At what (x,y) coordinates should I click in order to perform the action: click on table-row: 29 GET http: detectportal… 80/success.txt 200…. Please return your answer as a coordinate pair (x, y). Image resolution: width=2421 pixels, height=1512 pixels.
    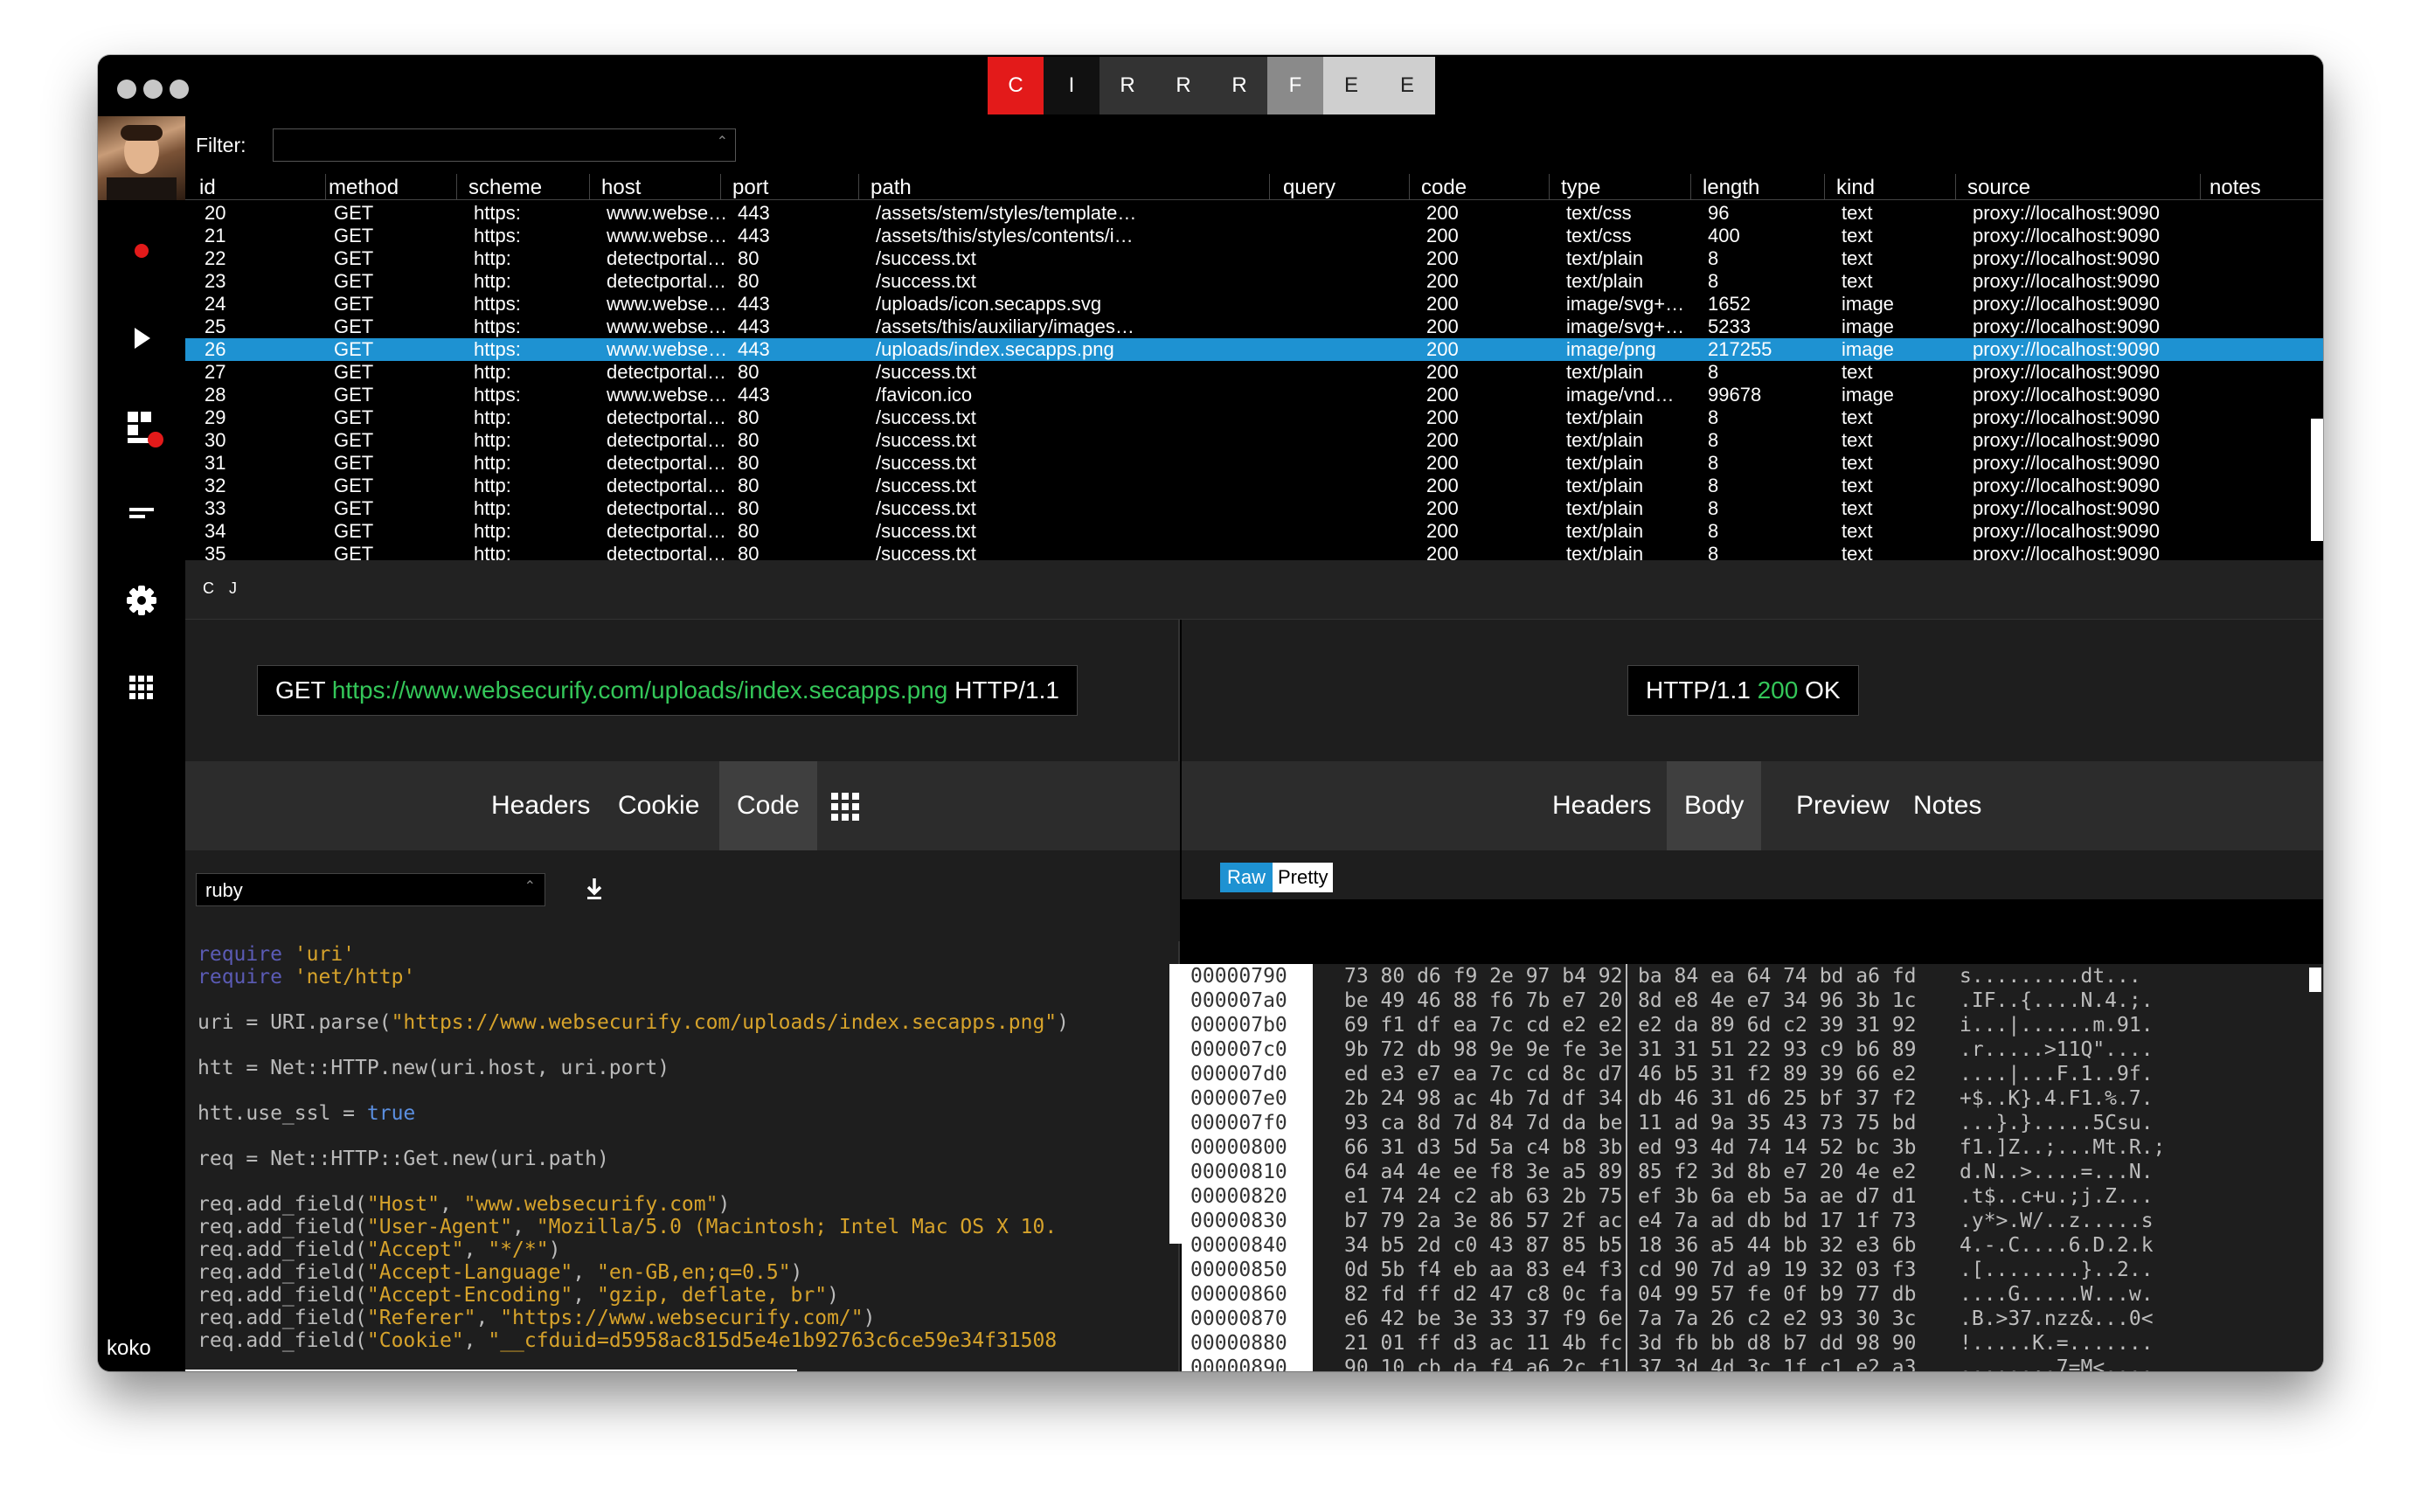
    Looking at the image, I should click on (1254, 417).